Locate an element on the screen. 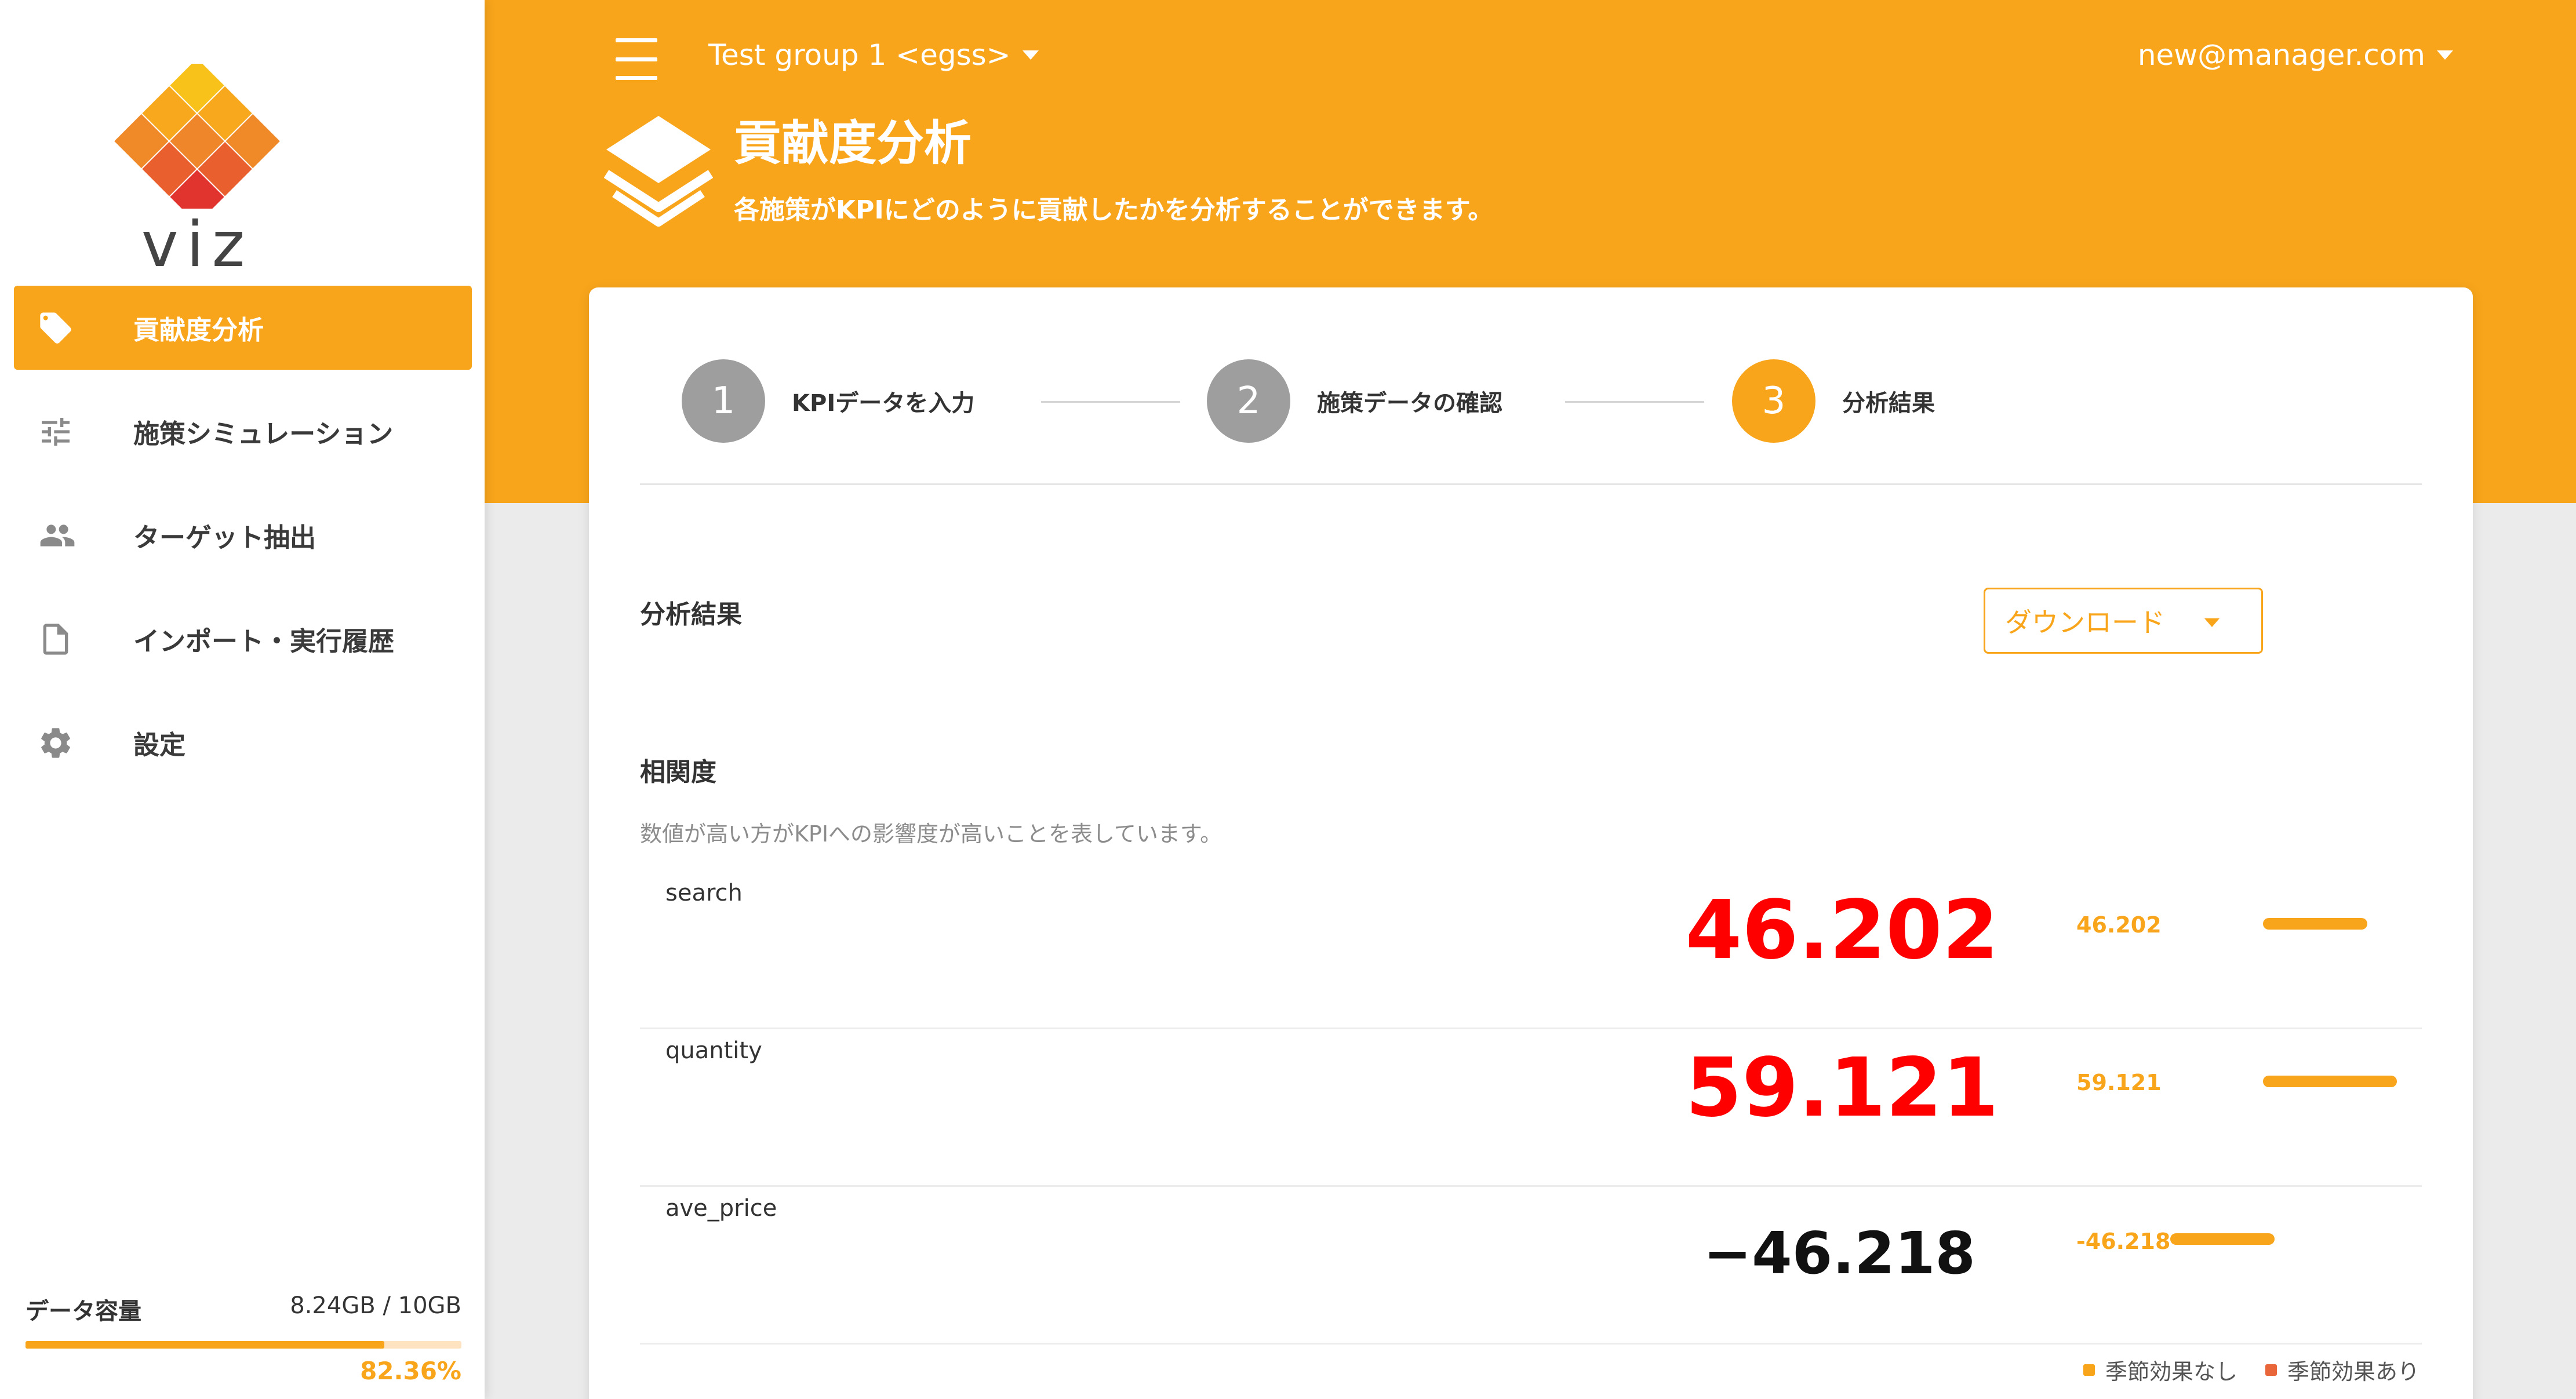 Image resolution: width=2576 pixels, height=1399 pixels. variable-name: ave_price is located at coordinates (721, 1209).